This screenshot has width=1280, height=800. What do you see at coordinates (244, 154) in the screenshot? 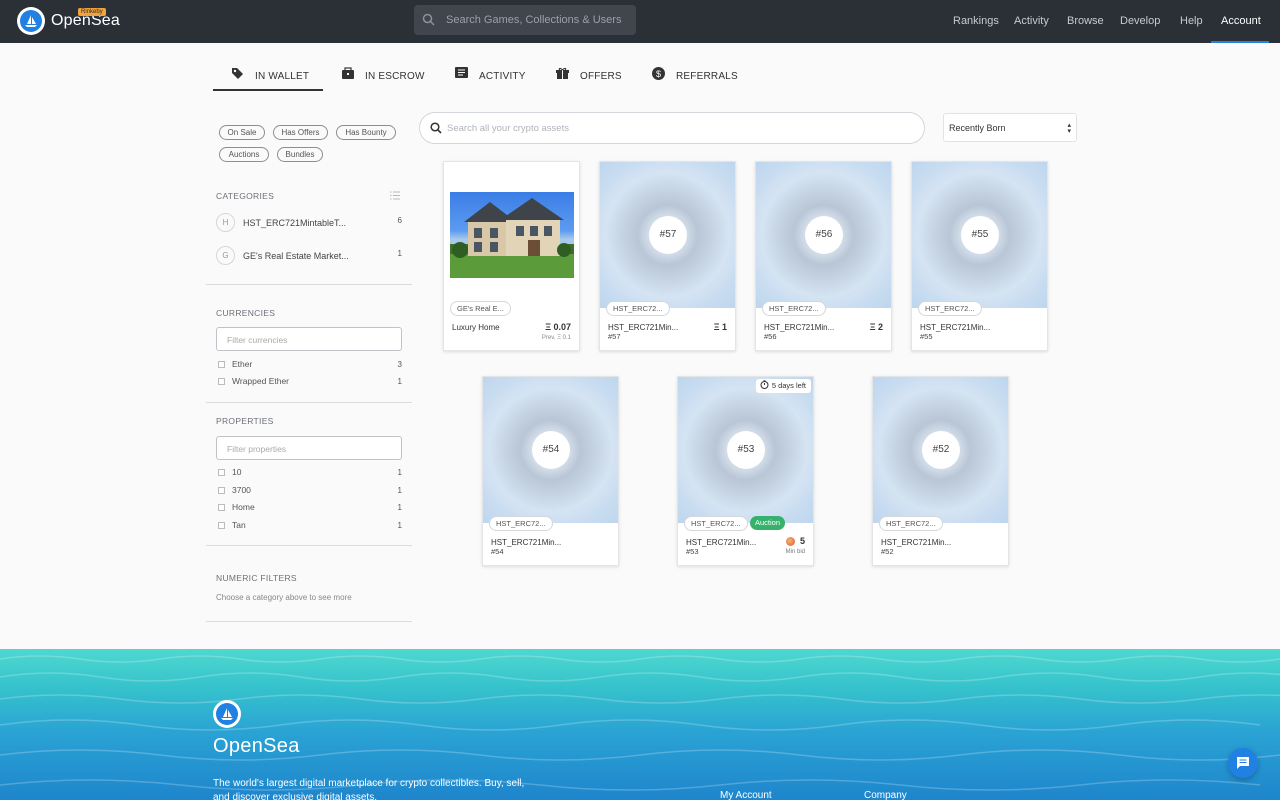
I see `filter-pill-auctions: Auctions` at bounding box center [244, 154].